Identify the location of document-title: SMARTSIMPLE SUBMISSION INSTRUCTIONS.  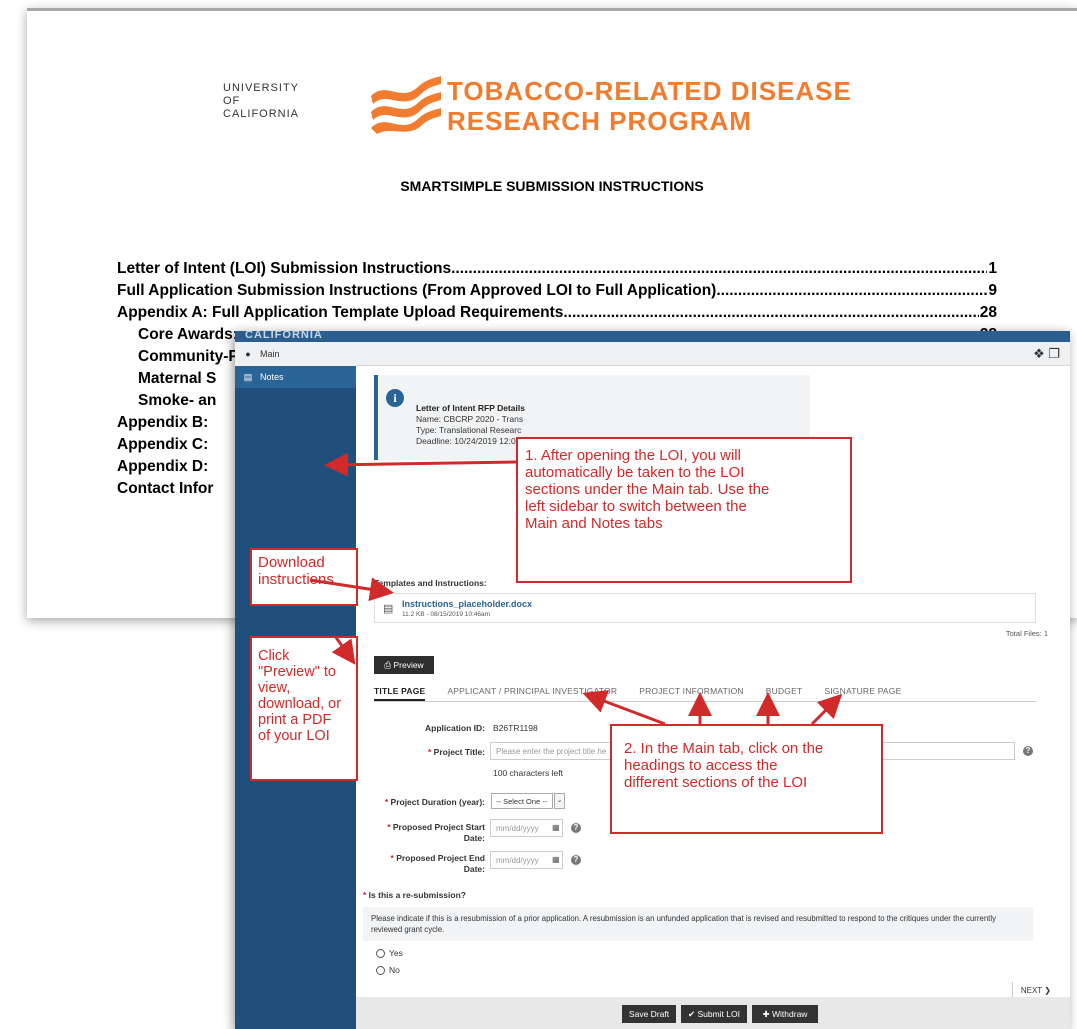
(552, 186).